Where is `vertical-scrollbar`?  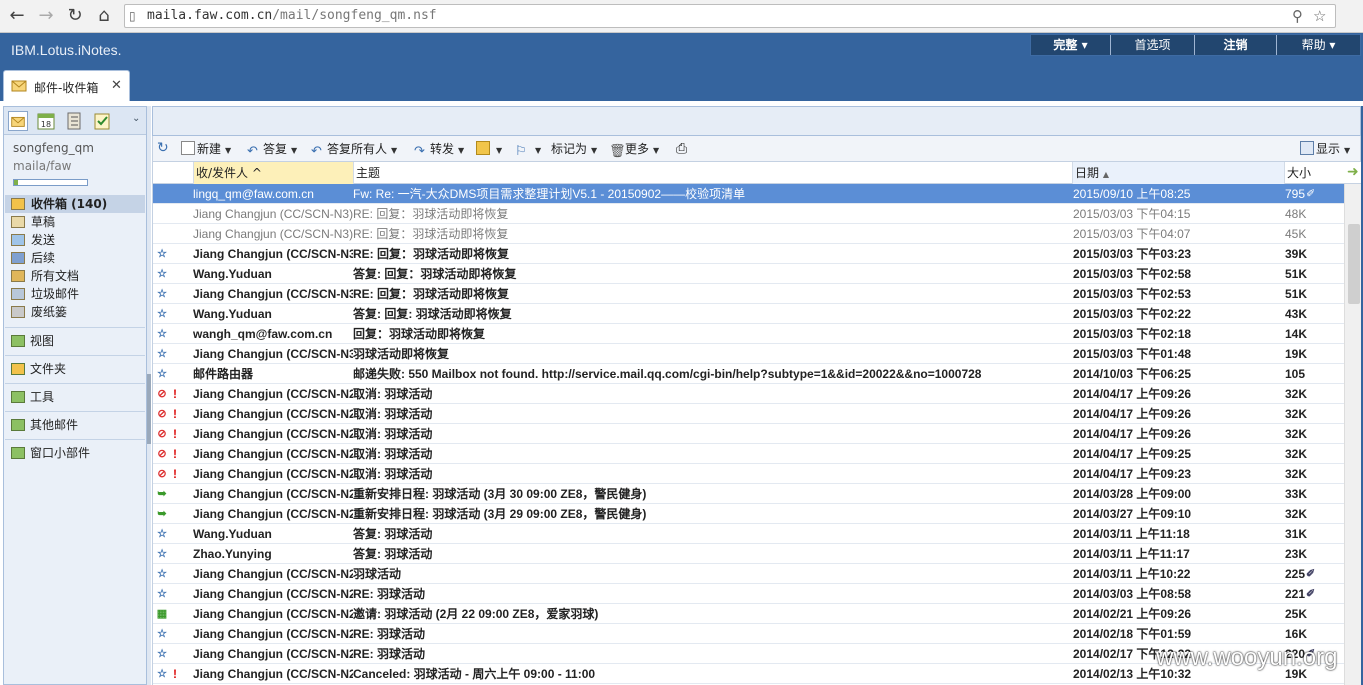 vertical-scrollbar is located at coordinates (1352, 434).